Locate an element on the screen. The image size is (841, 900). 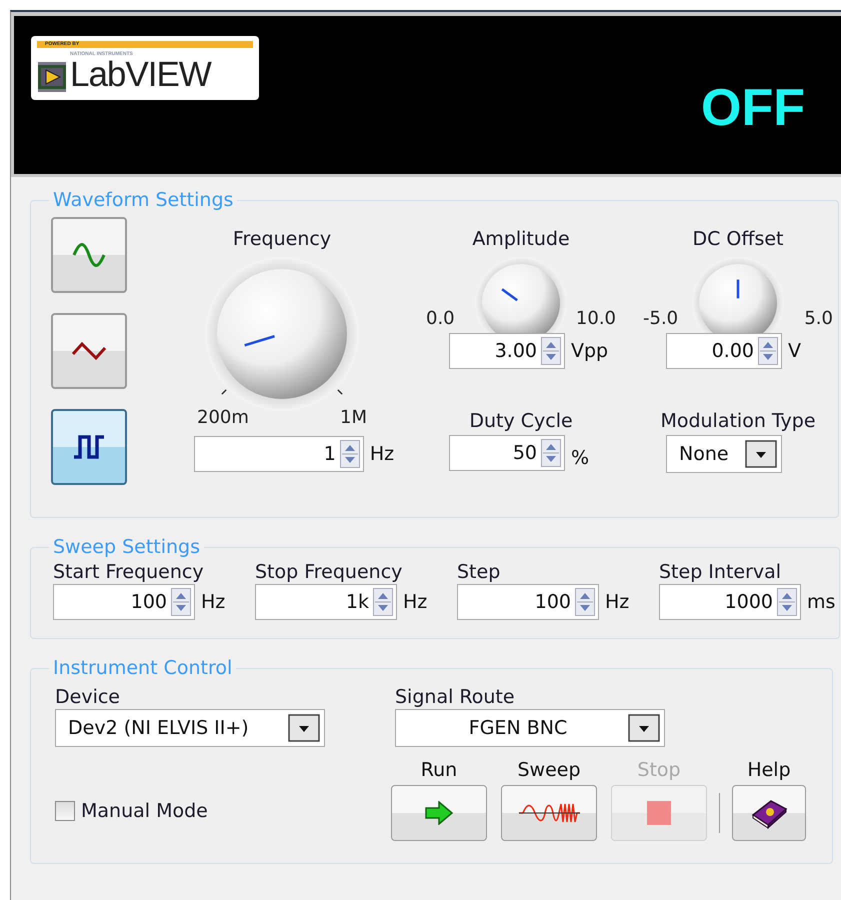
control-label: Stop Frequency is located at coordinates (328, 572).